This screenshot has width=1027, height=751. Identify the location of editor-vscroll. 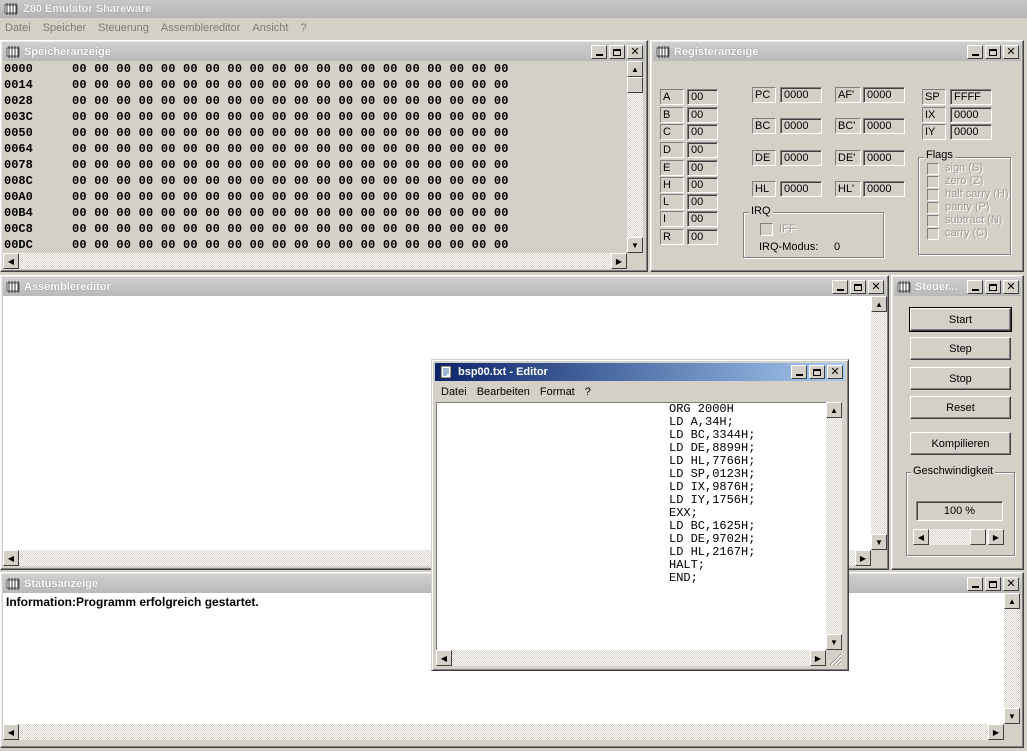
(834, 526).